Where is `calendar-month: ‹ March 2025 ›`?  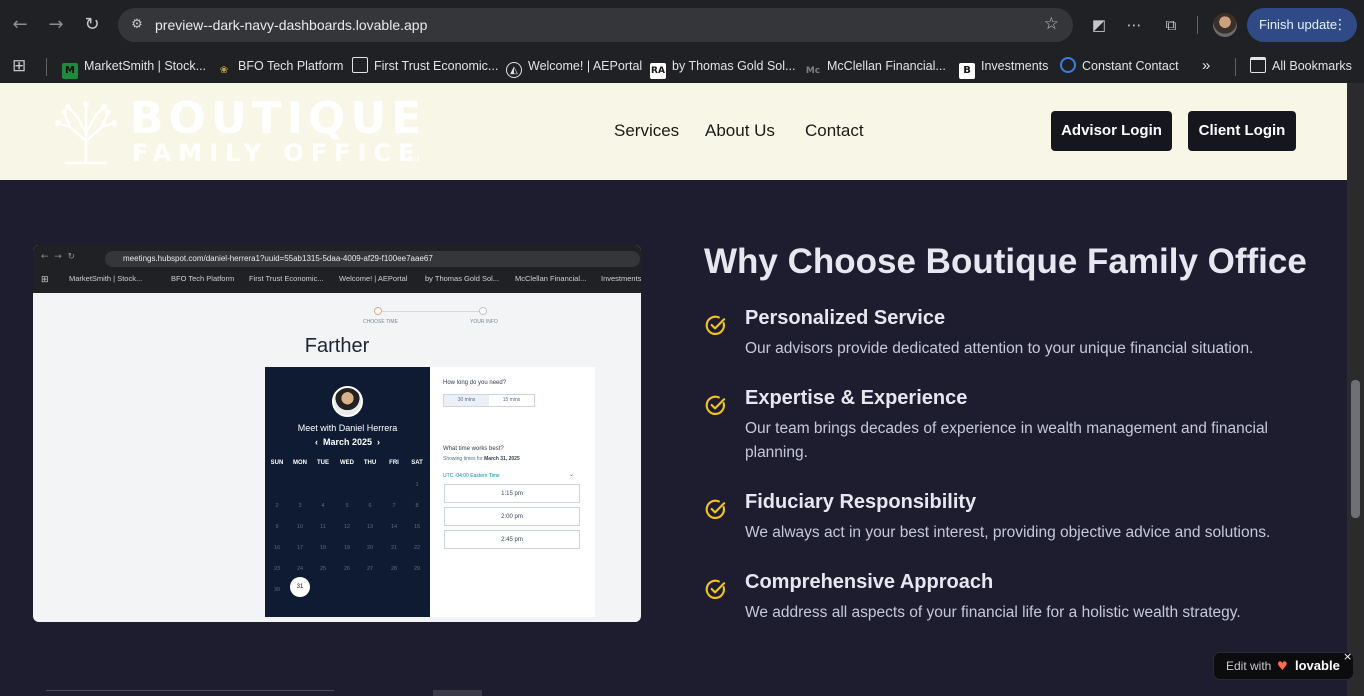 calendar-month: ‹ March 2025 › is located at coordinates (347, 442).